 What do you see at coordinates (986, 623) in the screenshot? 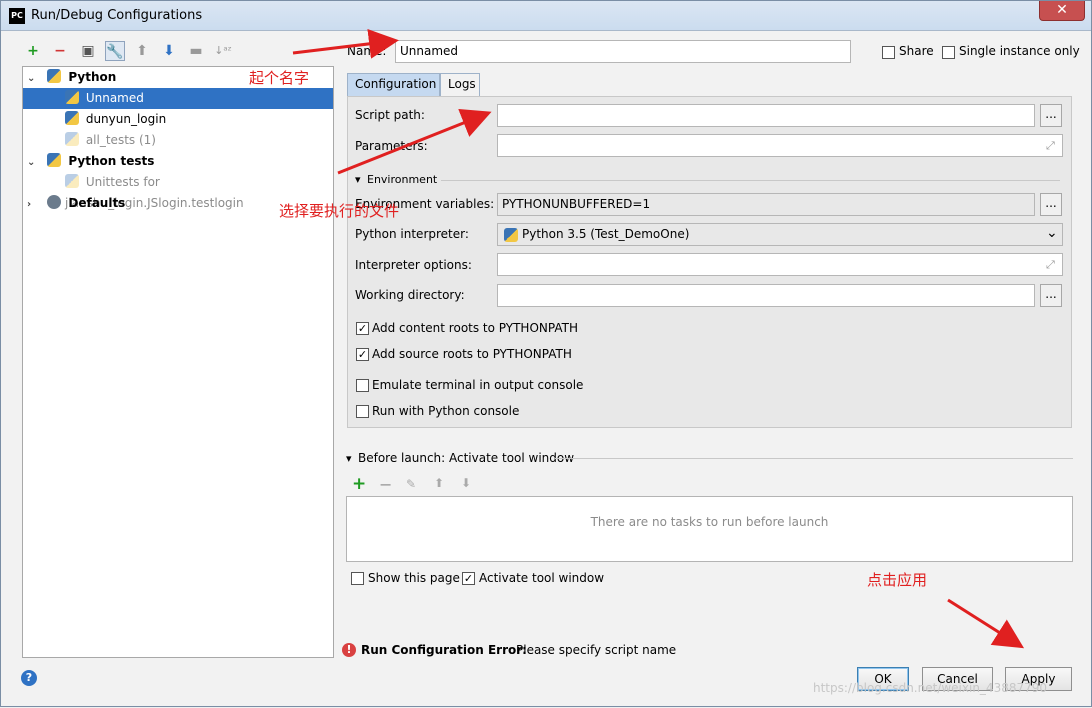
I see `arrow-to-apply-button` at bounding box center [986, 623].